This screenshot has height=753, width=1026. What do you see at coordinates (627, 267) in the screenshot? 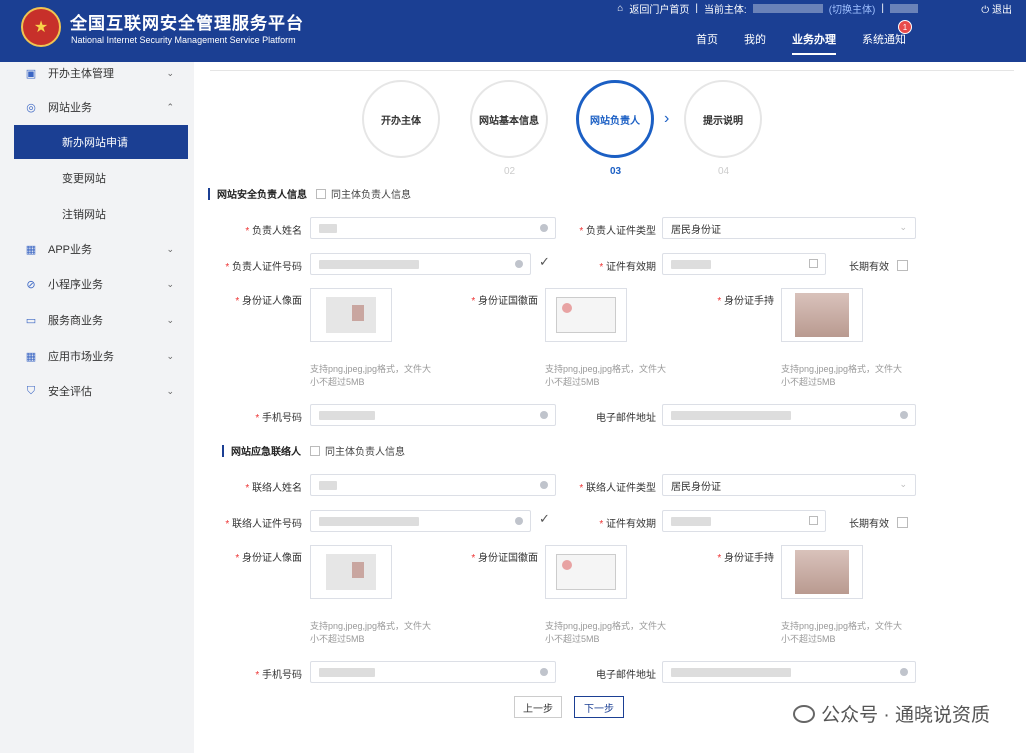
I see `owner-validity-label: * 证件有效期` at bounding box center [627, 267].